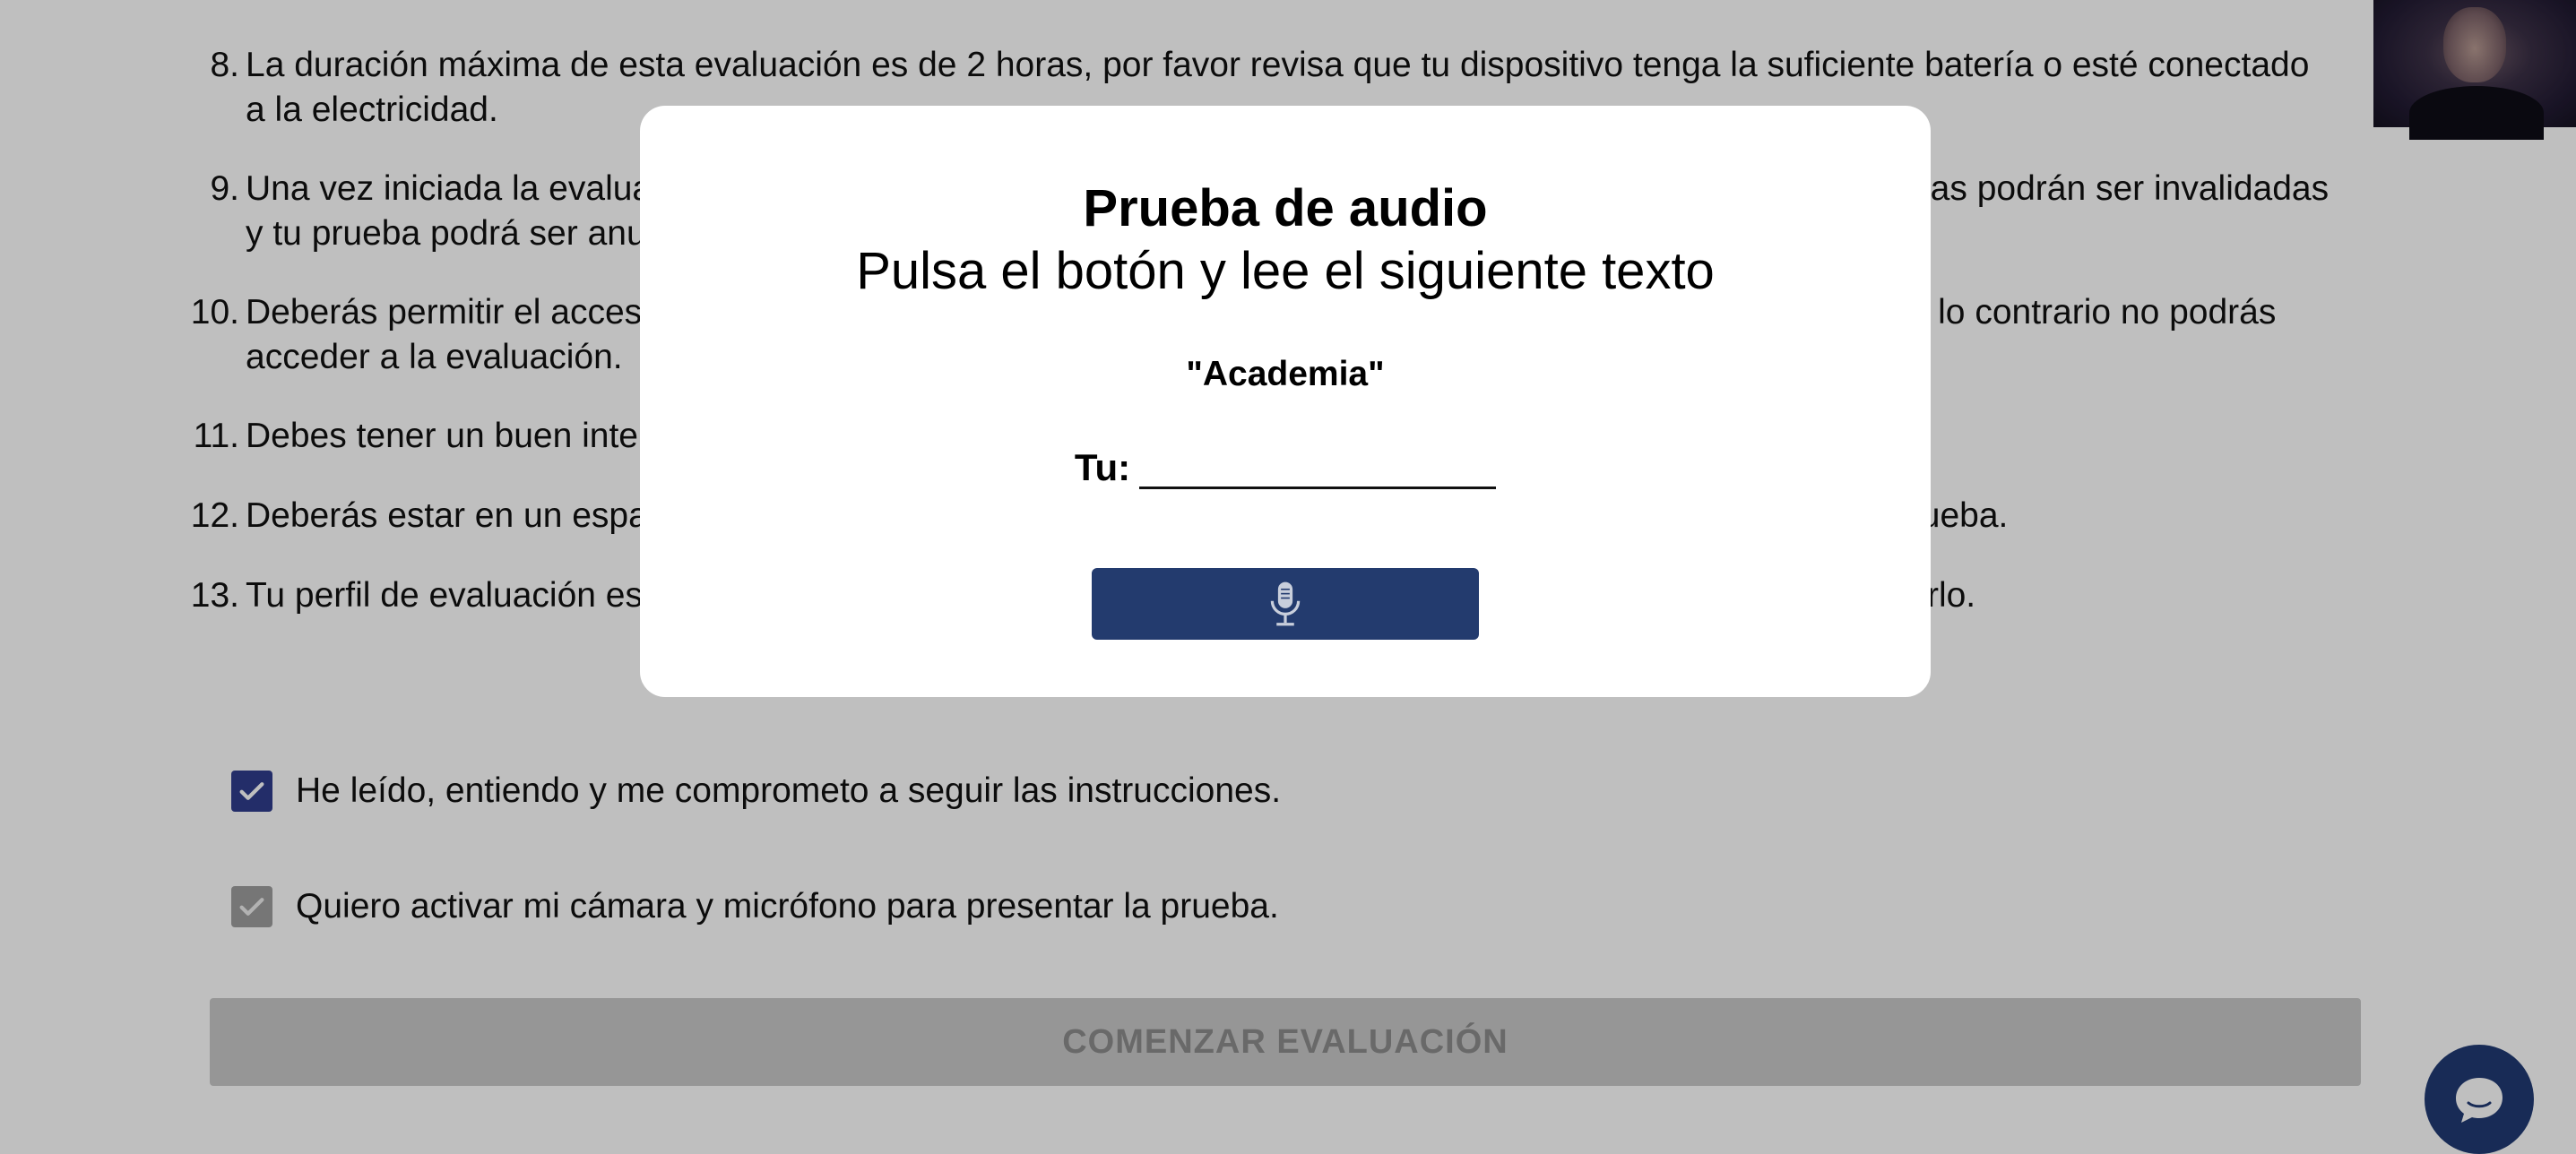 The image size is (2576, 1154). I want to click on transcription-row: Tu:, so click(1285, 467).